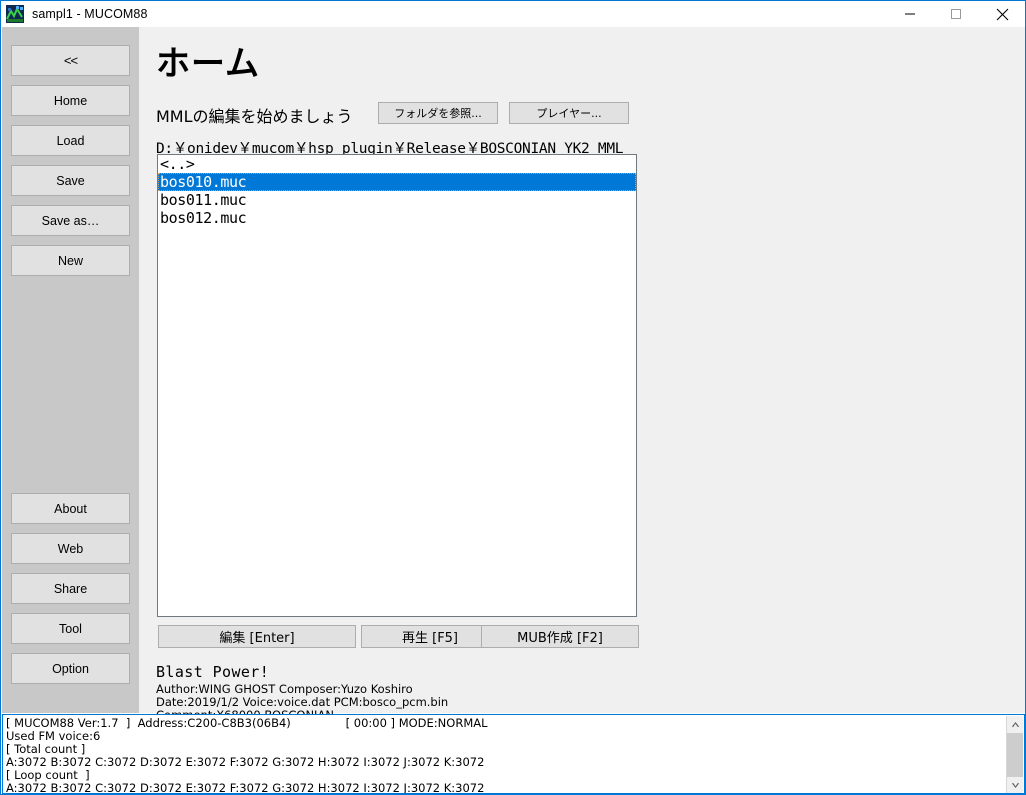  I want to click on console-line: Used FM voice:6, so click(53, 736).